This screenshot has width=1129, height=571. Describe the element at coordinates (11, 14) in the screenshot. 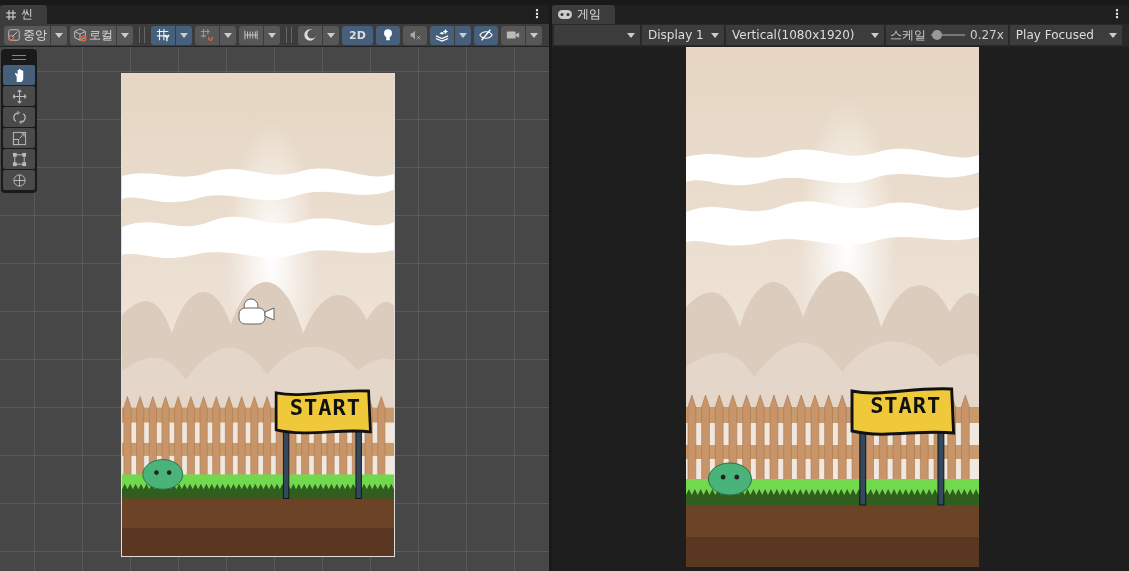

I see `grid-icon` at that location.